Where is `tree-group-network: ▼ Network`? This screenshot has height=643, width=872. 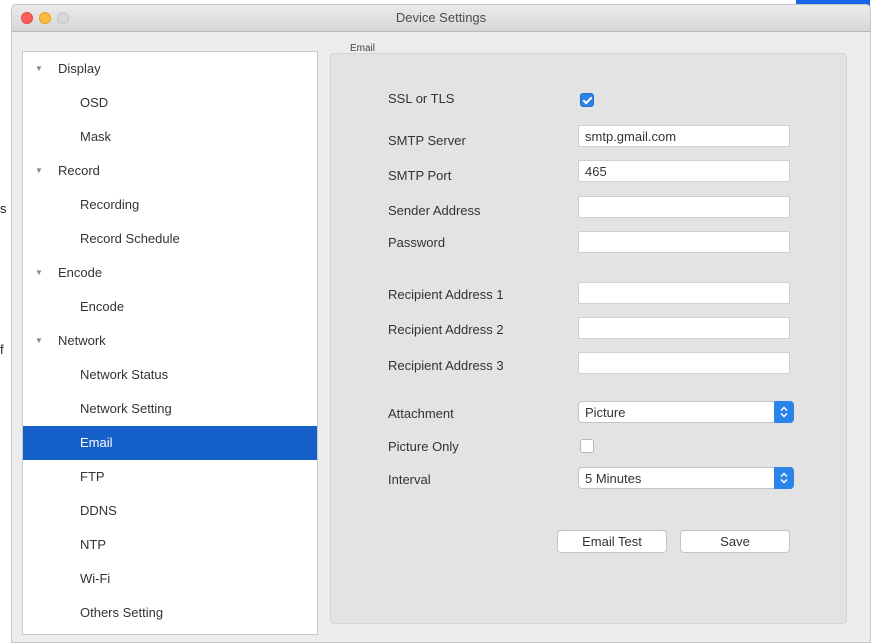
tree-group-network: ▼ Network is located at coordinates (170, 341).